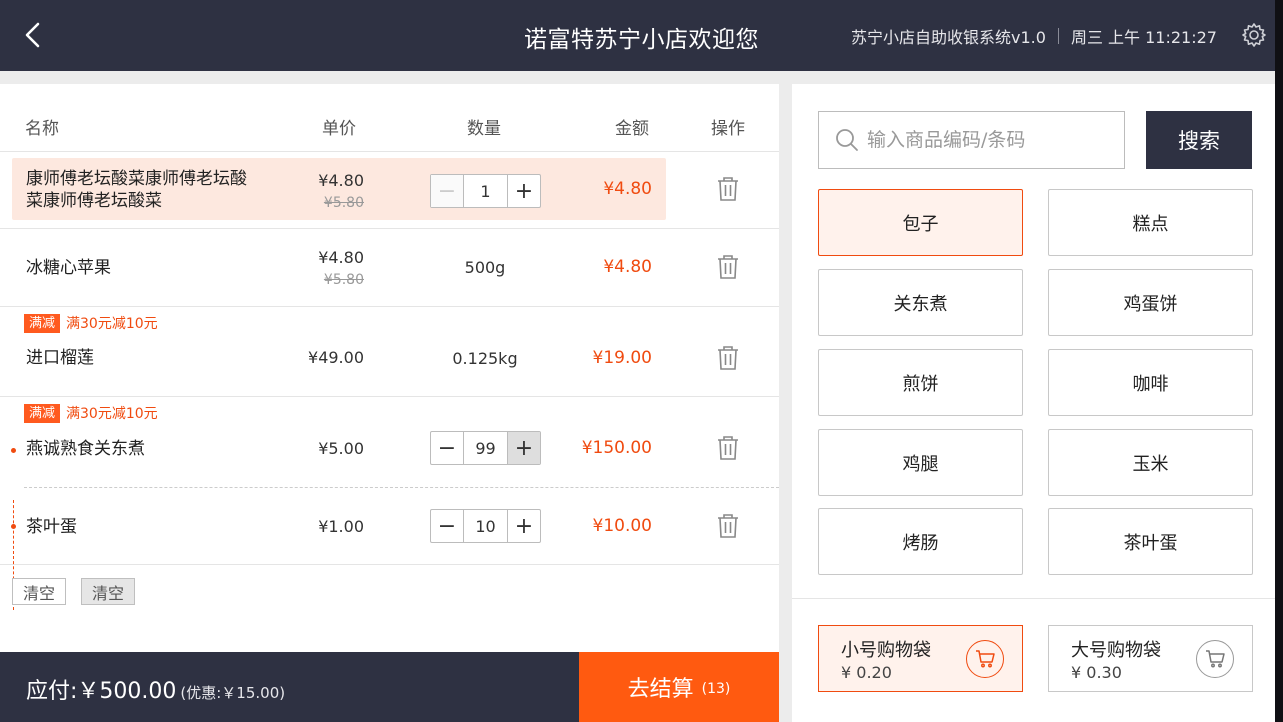  What do you see at coordinates (920, 222) in the screenshot?
I see `category-button: 包子` at bounding box center [920, 222].